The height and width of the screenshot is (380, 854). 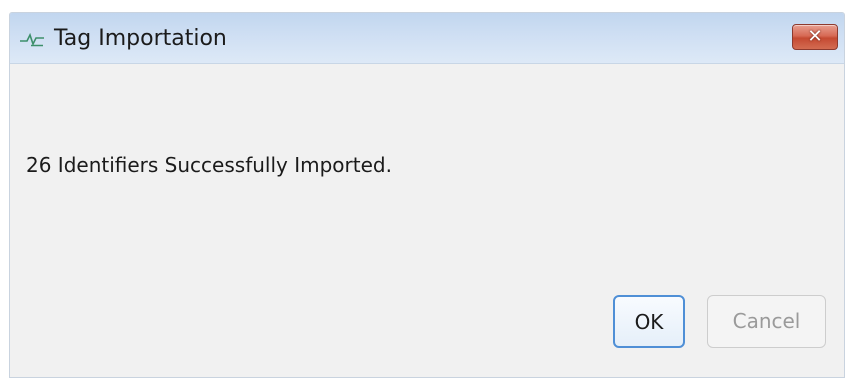 I want to click on window-title: Tag Importation, so click(x=140, y=38).